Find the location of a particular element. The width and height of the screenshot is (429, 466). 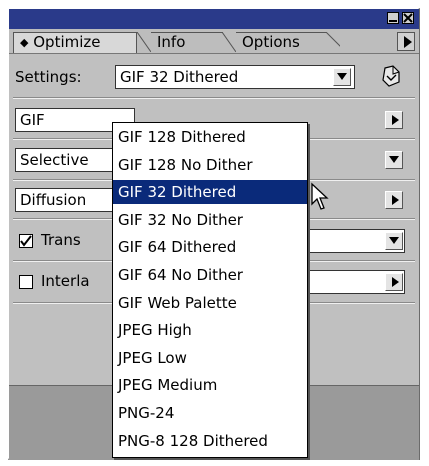

palette-menu-button is located at coordinates (406, 41).